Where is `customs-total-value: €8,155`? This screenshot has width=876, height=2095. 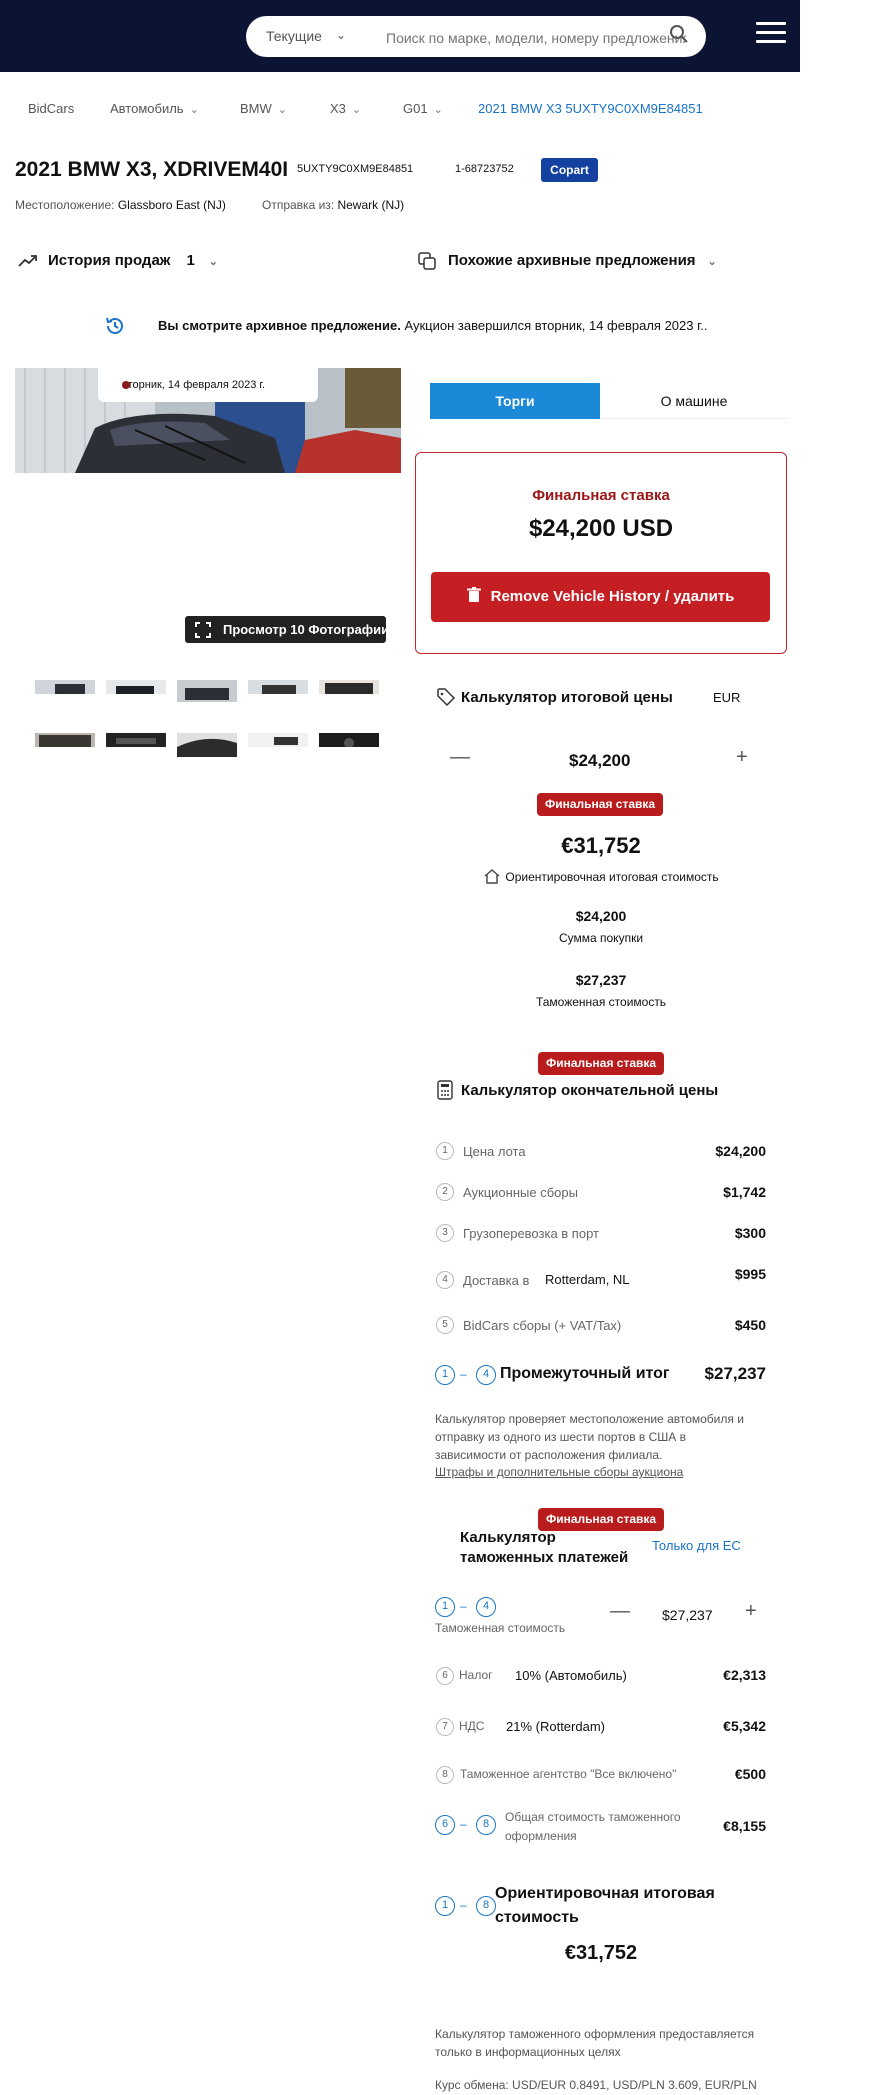
customs-total-value: €8,155 is located at coordinates (744, 1826).